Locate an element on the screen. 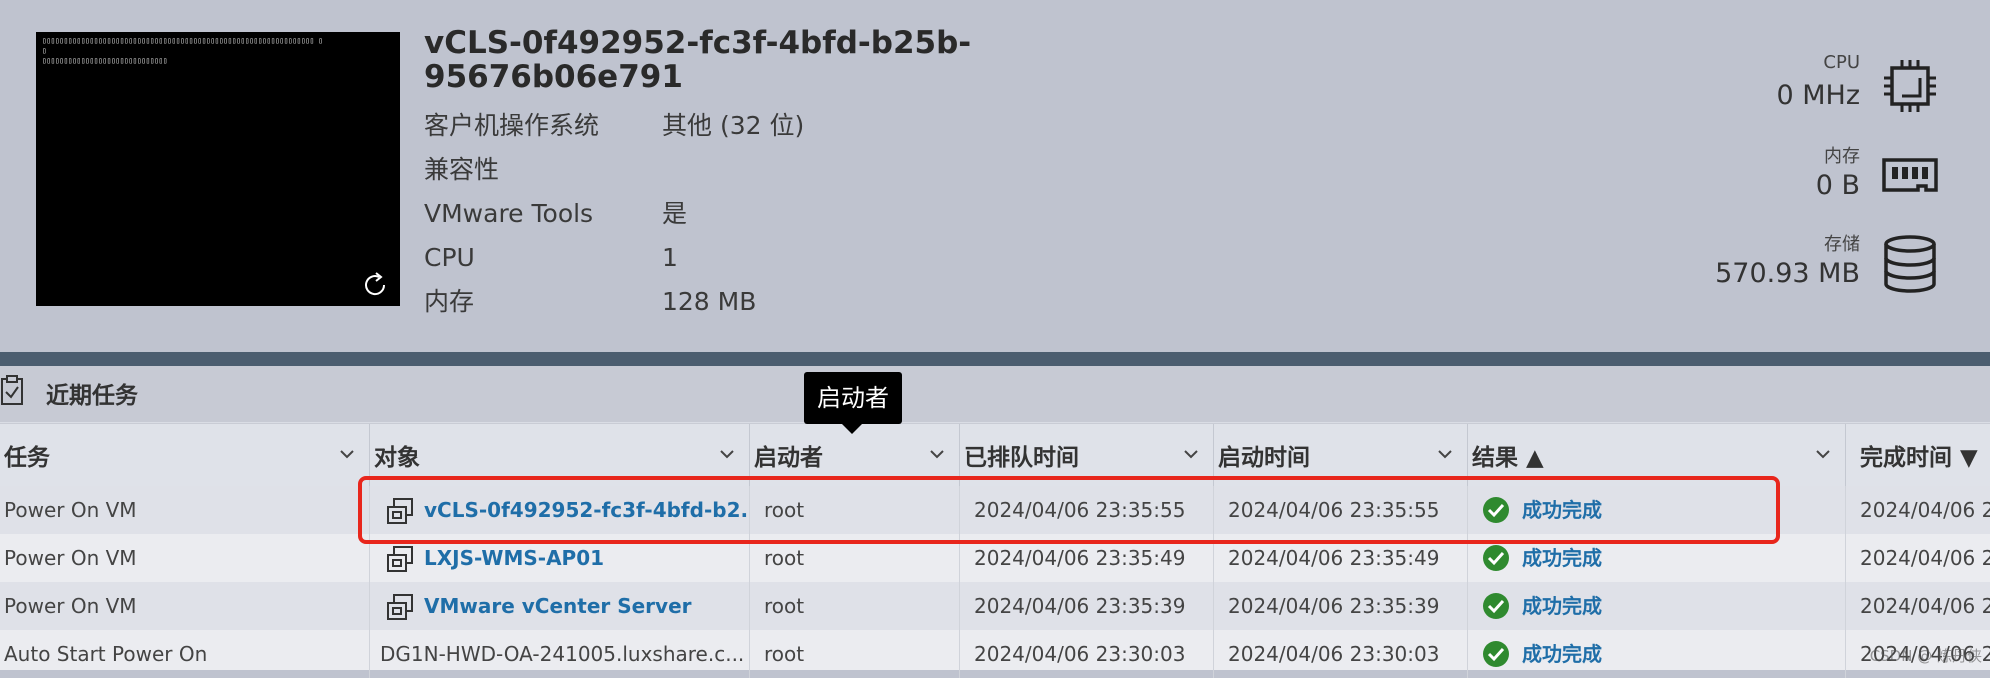 The height and width of the screenshot is (678, 1990). property-value: 1 is located at coordinates (670, 257).